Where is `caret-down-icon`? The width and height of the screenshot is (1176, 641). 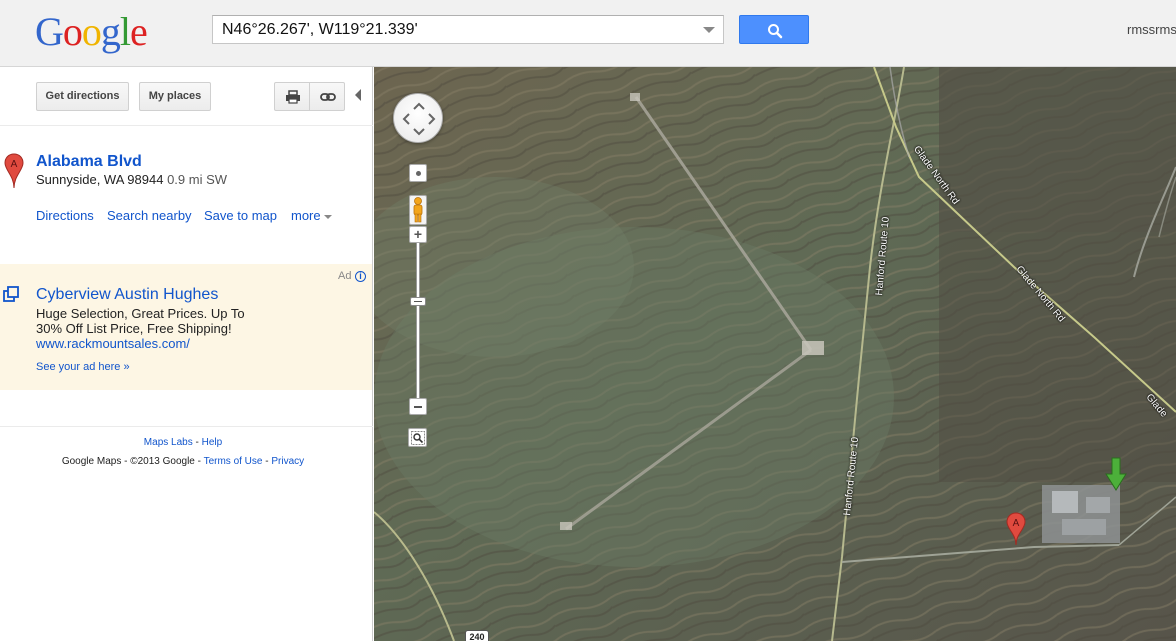
caret-down-icon is located at coordinates (327, 216).